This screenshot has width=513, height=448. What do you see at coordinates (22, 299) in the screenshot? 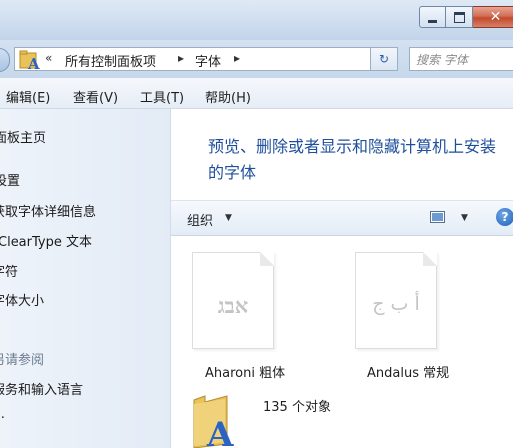
I see `font-size-link: 字体大小` at bounding box center [22, 299].